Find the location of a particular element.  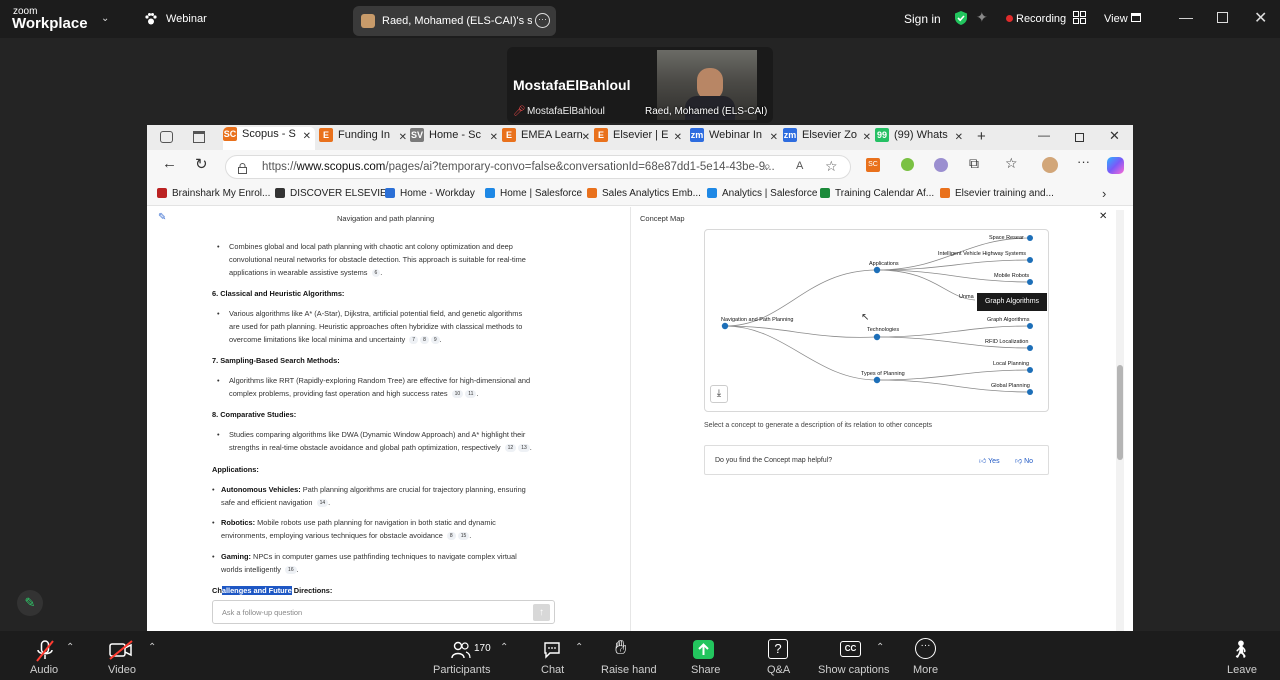

share-label: Share is located at coordinates (705, 670).